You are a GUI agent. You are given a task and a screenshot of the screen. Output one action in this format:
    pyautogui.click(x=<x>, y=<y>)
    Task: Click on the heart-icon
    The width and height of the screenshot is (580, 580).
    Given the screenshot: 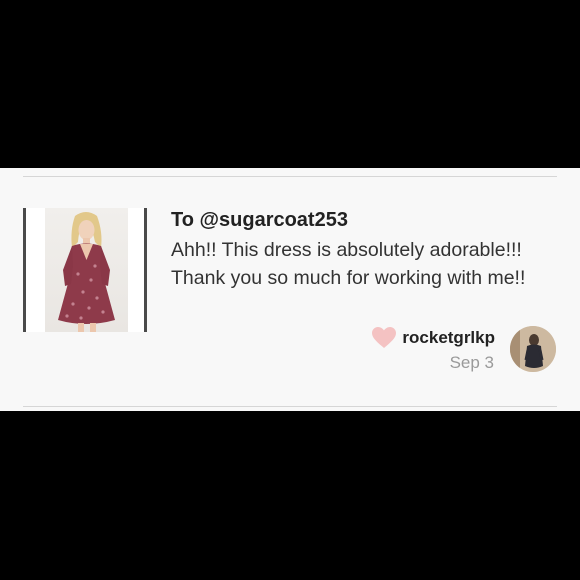 What is the action you would take?
    pyautogui.click(x=384, y=338)
    